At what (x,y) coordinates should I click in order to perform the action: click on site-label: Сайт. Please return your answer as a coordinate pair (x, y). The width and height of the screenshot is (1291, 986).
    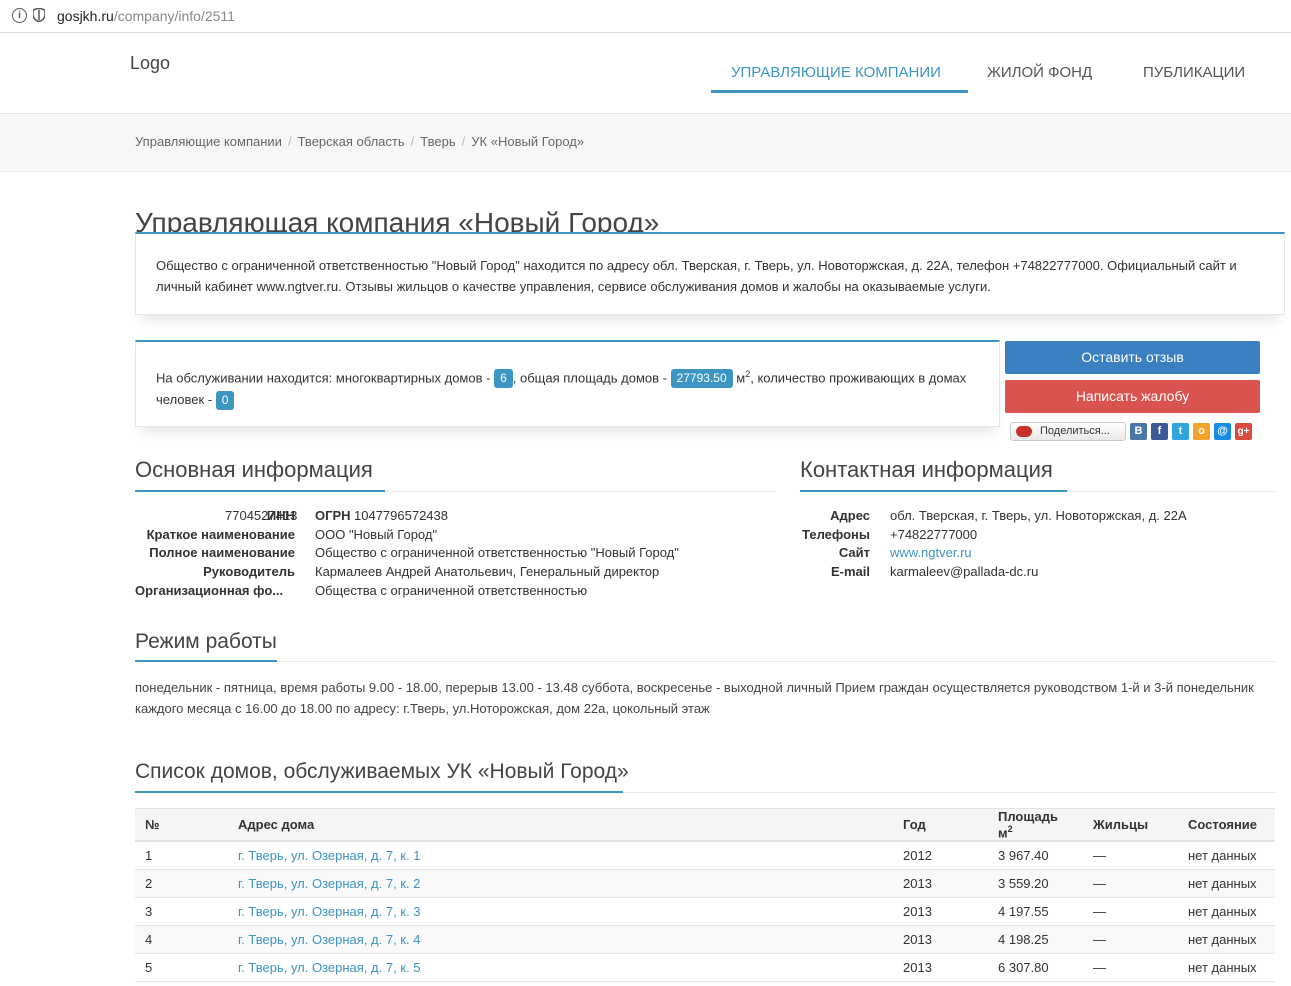
    Looking at the image, I should click on (854, 552).